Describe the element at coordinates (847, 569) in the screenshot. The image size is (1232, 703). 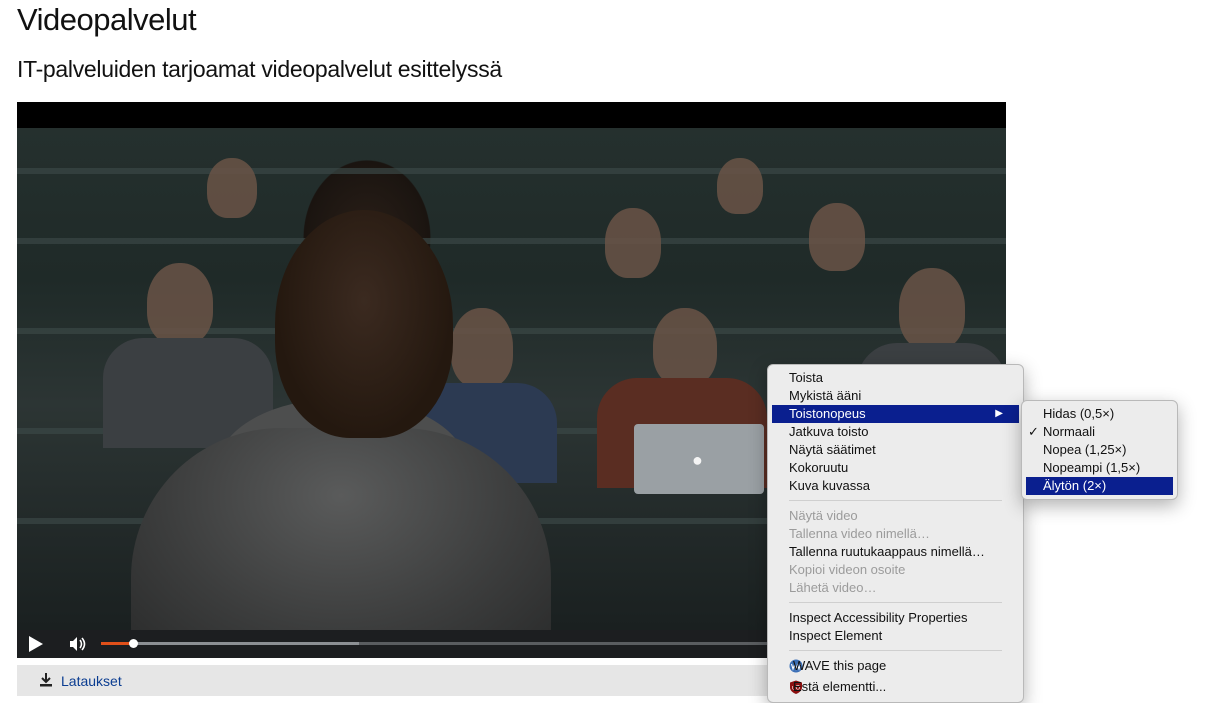
I see `context-menu-item-label: Kopioi videon osoite` at that location.